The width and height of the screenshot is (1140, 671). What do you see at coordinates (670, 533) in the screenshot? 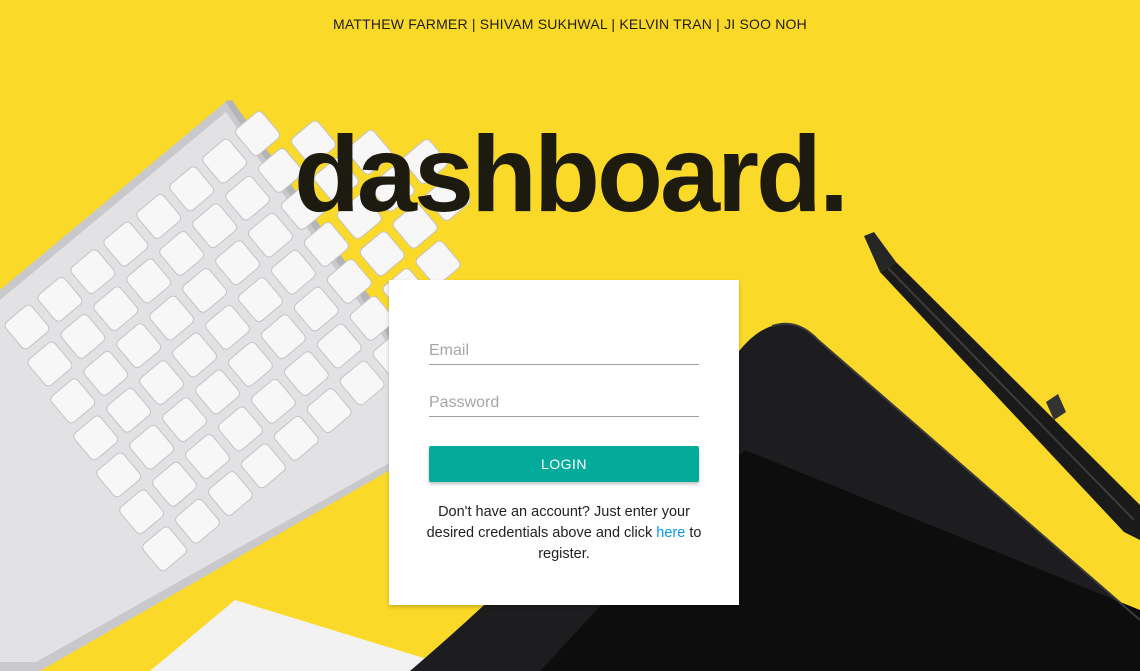
I see `register-link: here` at bounding box center [670, 533].